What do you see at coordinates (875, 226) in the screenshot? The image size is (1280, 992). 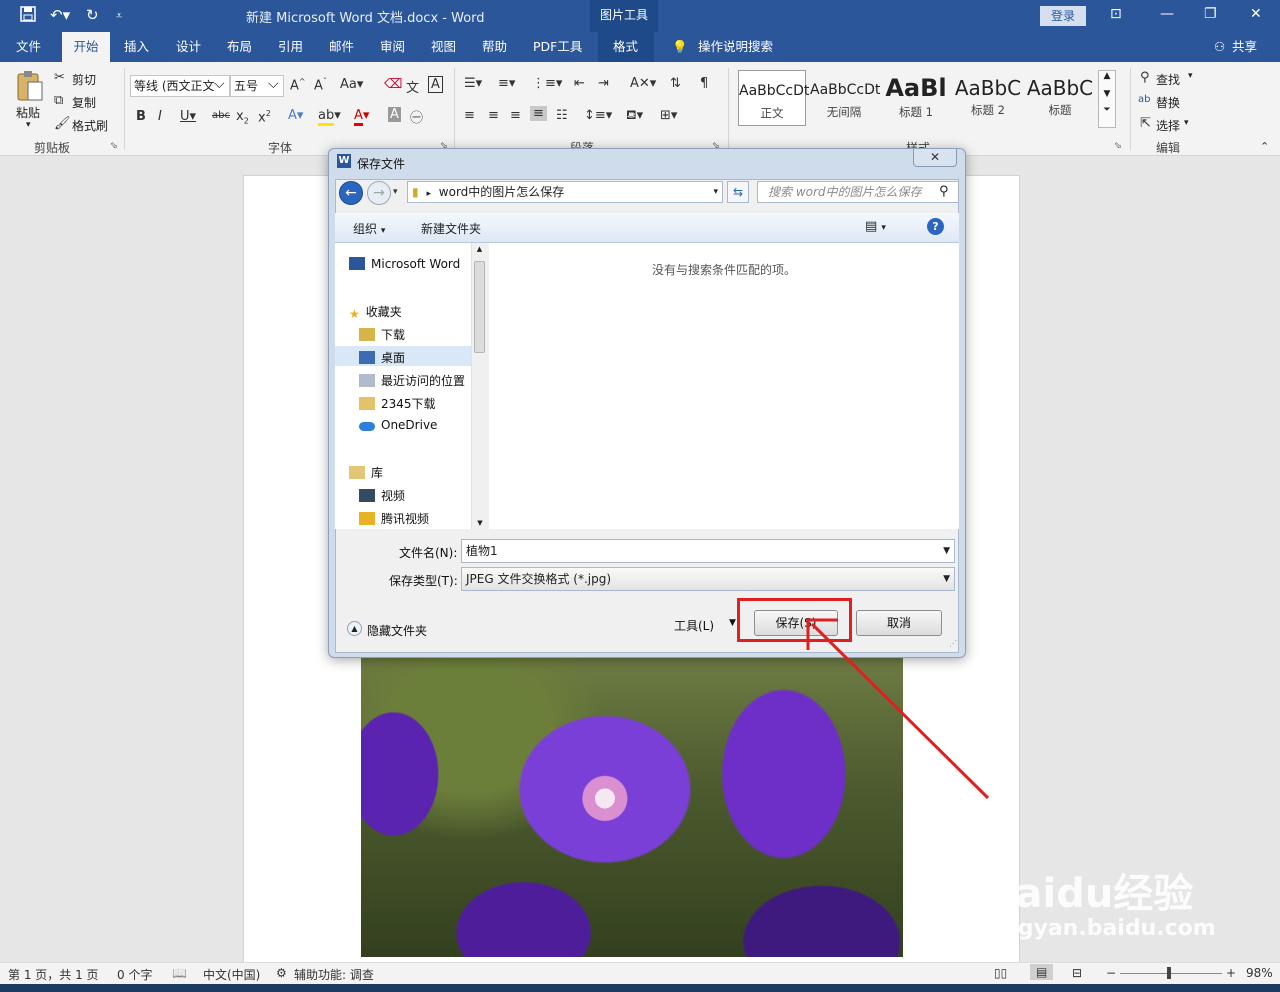 I see `view-options-icon: ▤ ▾` at bounding box center [875, 226].